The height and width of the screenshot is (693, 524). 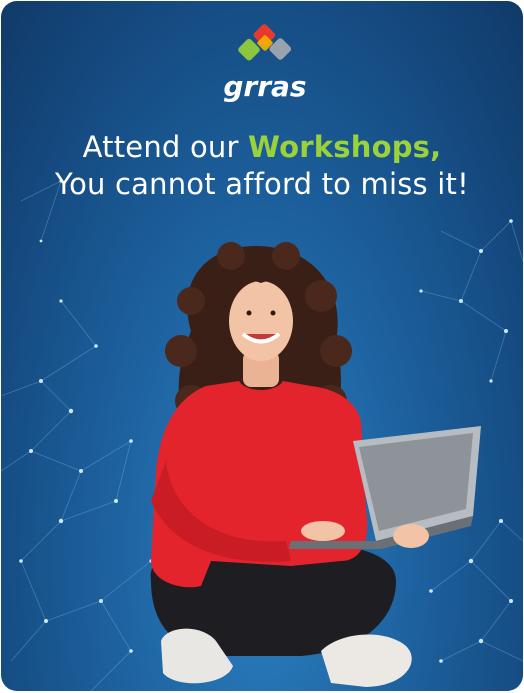 I want to click on right-sneaker, so click(x=366, y=660).